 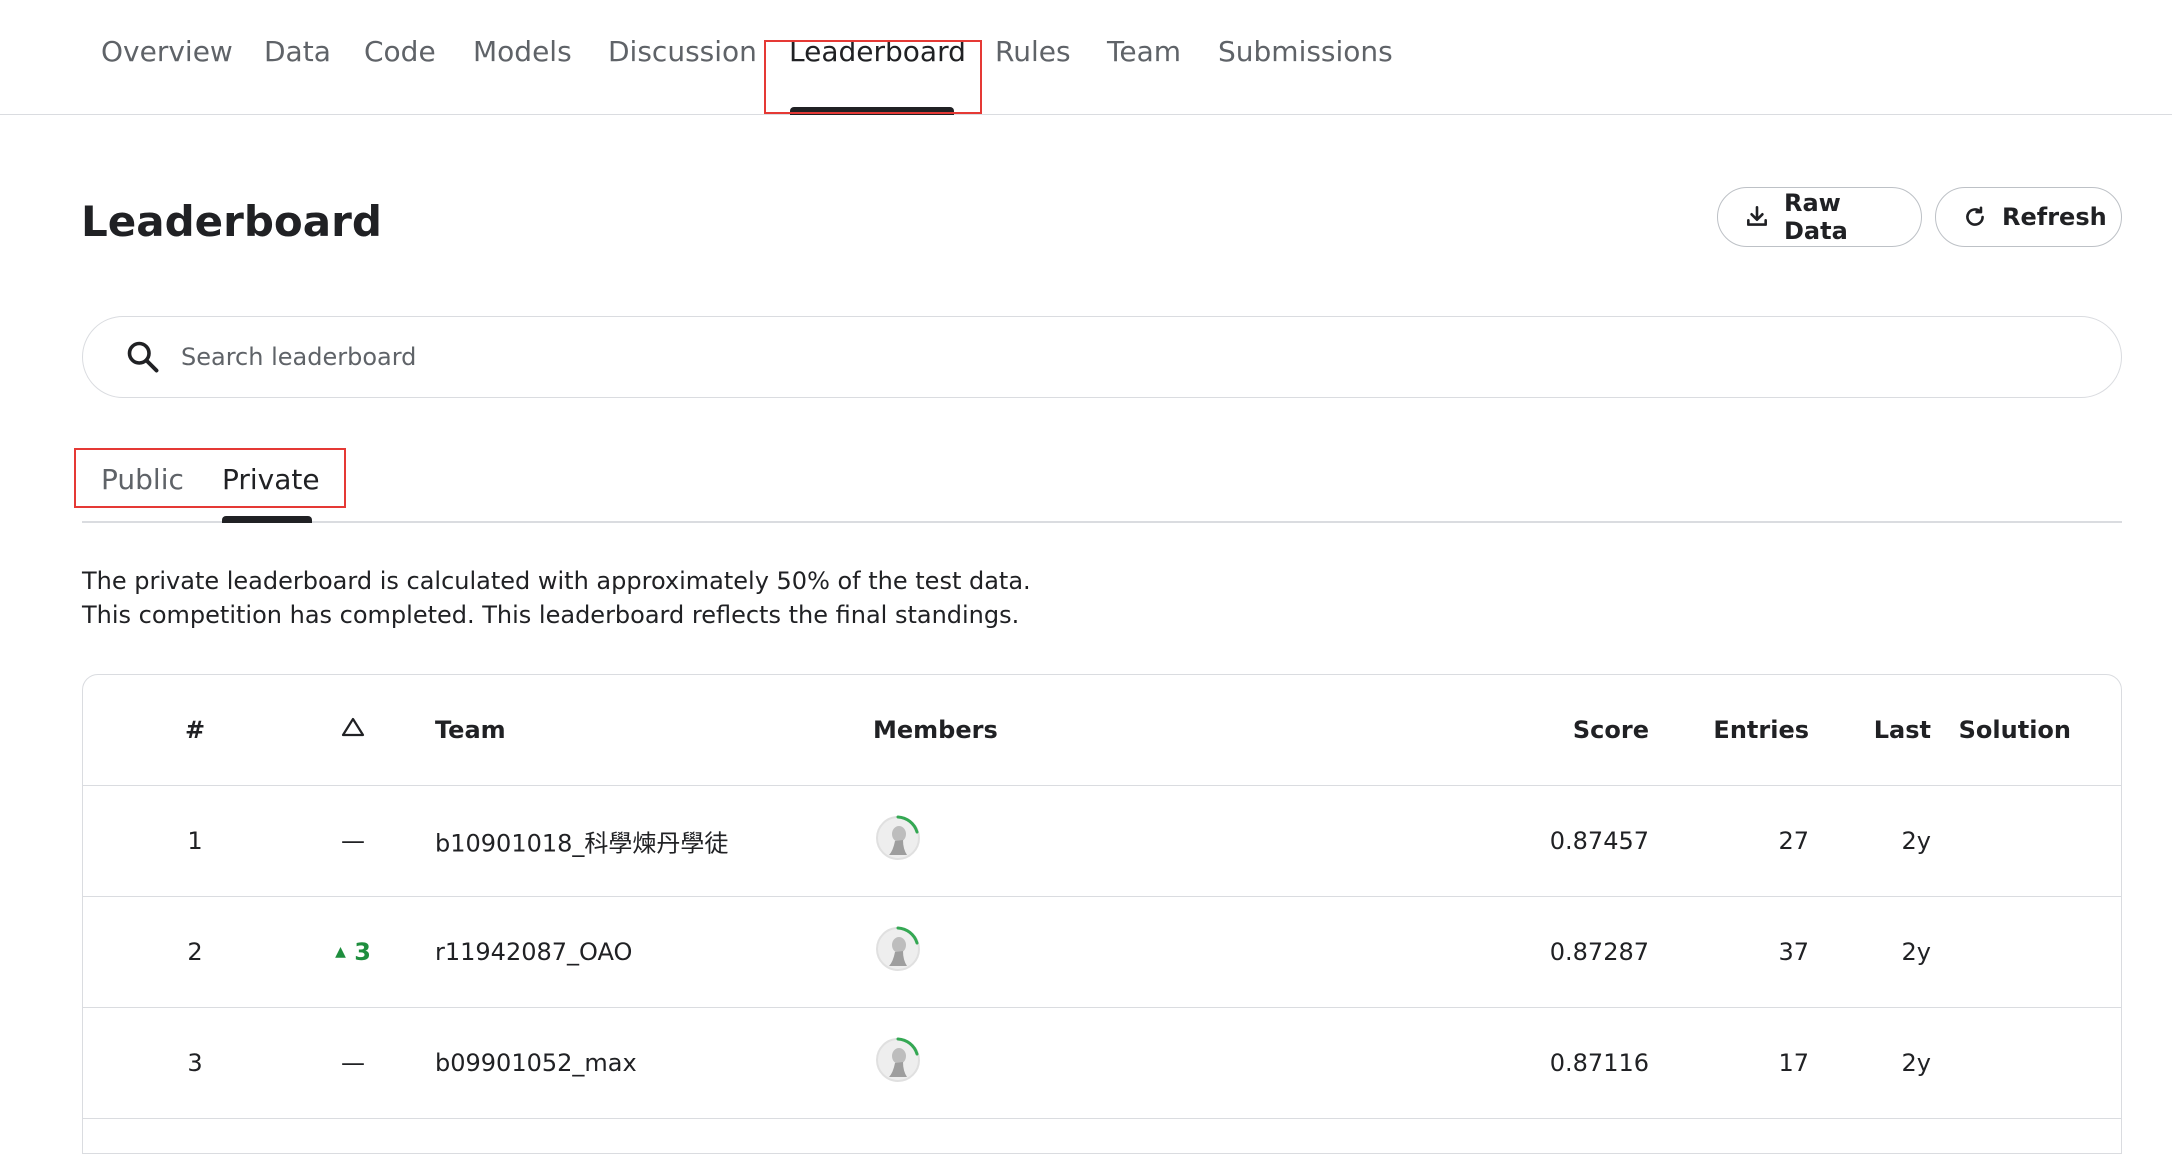 What do you see at coordinates (1144, 52) in the screenshot?
I see `tab-team: Team` at bounding box center [1144, 52].